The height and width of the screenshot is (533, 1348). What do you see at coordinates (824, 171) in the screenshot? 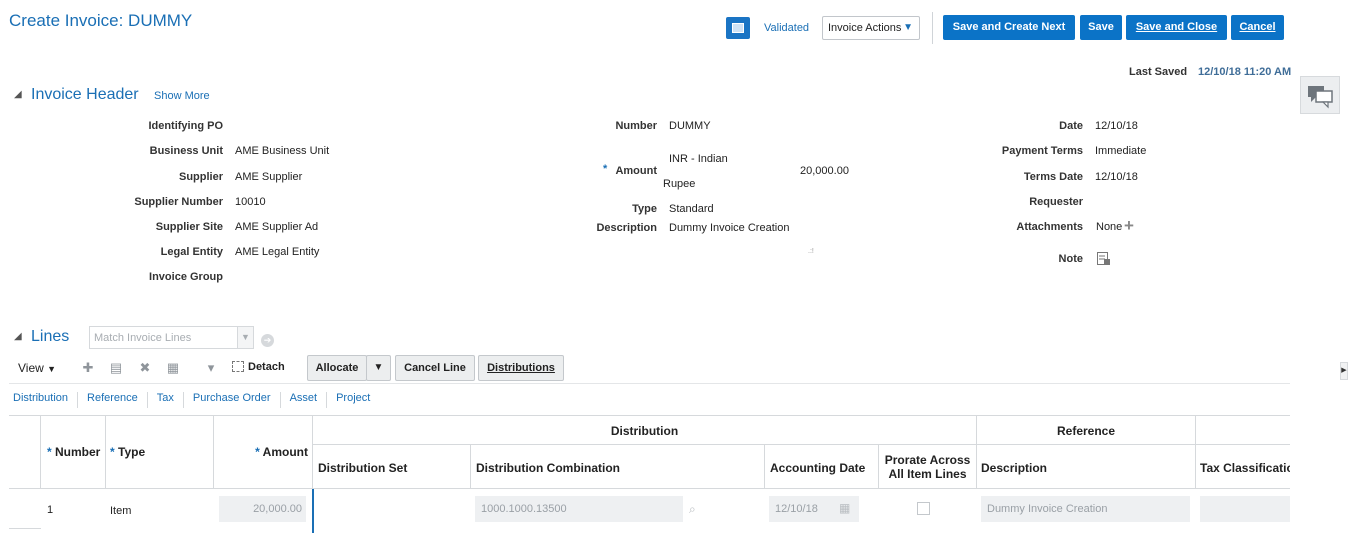
I see `amount-value: 20,000.00` at bounding box center [824, 171].